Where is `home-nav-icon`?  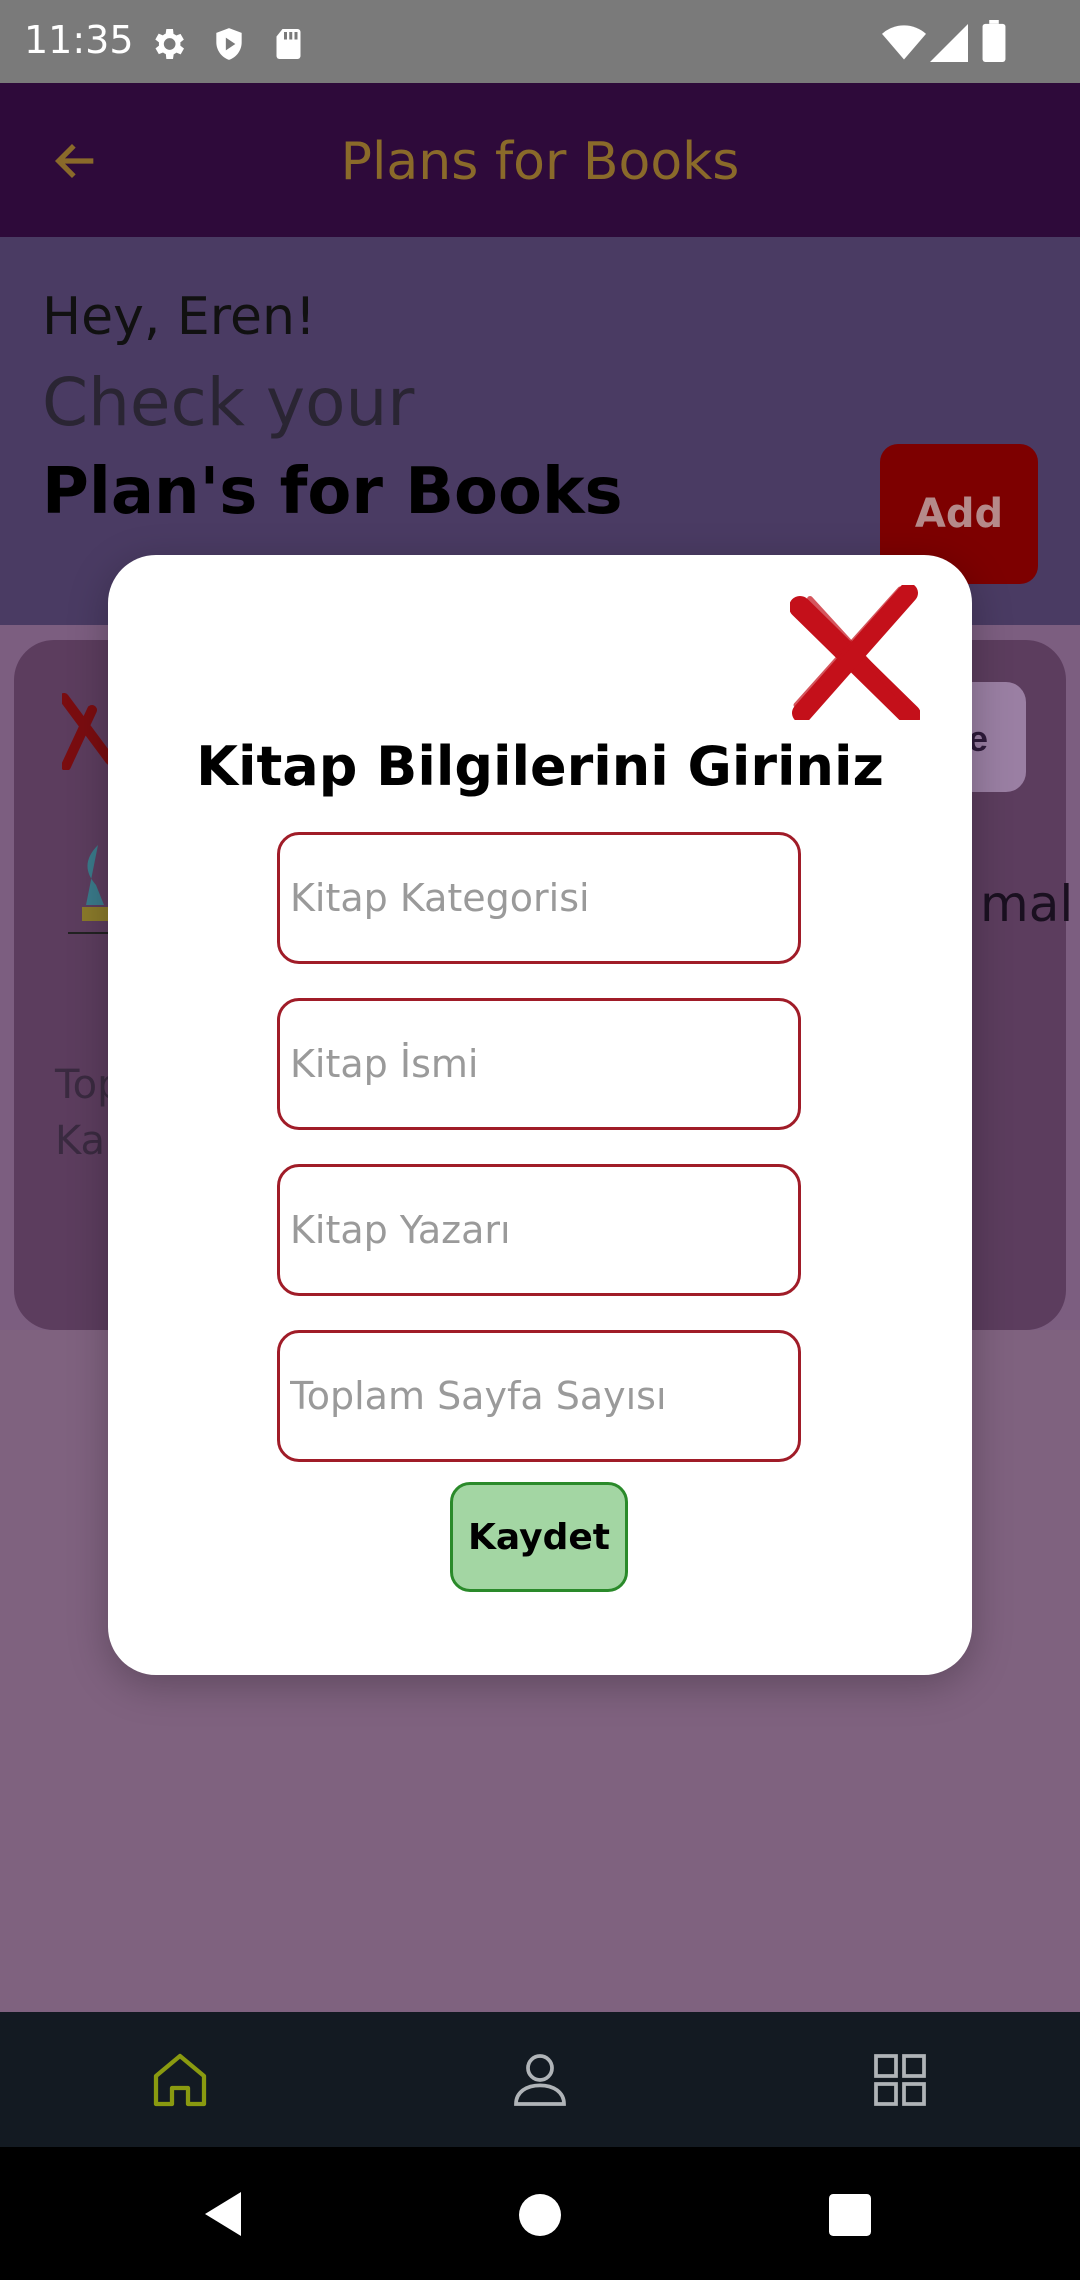
home-nav-icon is located at coordinates (540, 2215).